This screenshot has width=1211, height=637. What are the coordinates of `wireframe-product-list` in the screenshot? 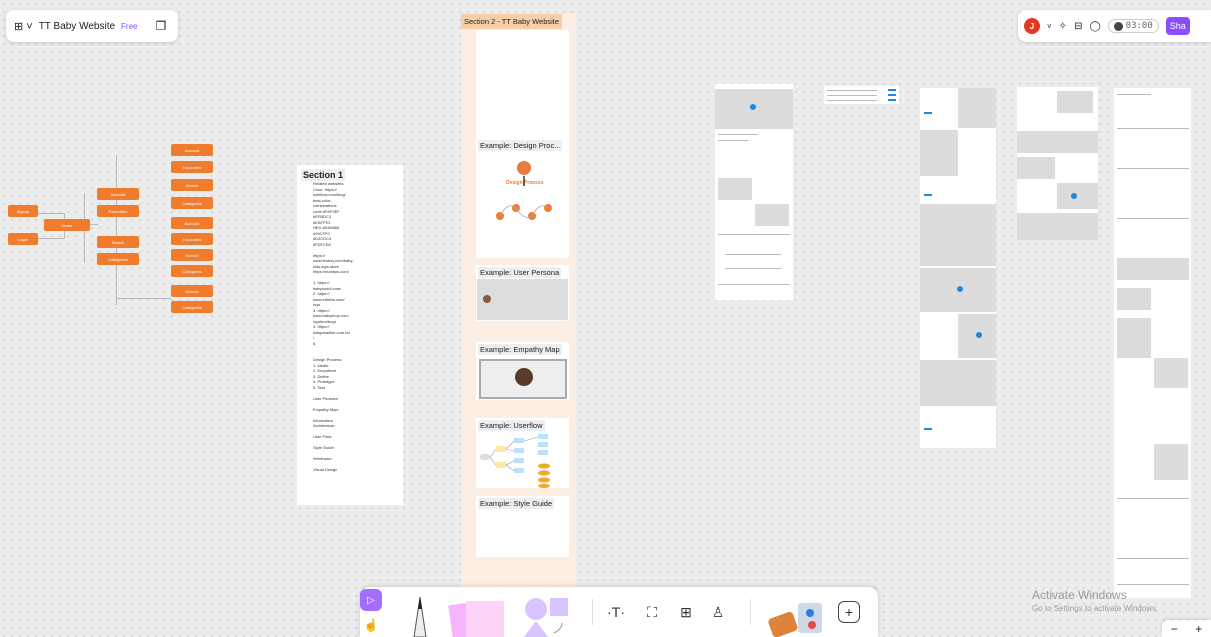 It's located at (958, 268).